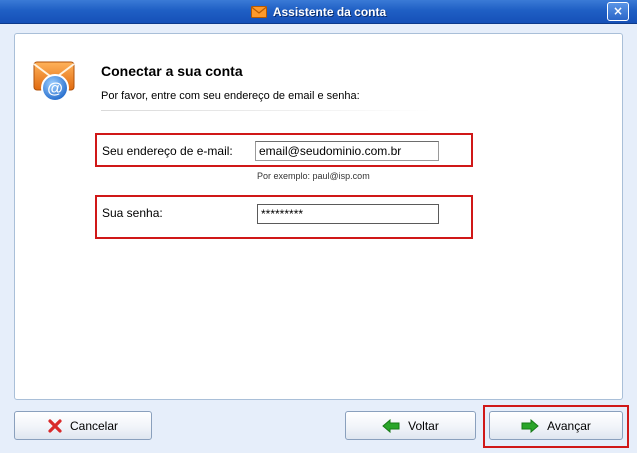  Describe the element at coordinates (258, 12) in the screenshot. I see `envelope-icon` at that location.